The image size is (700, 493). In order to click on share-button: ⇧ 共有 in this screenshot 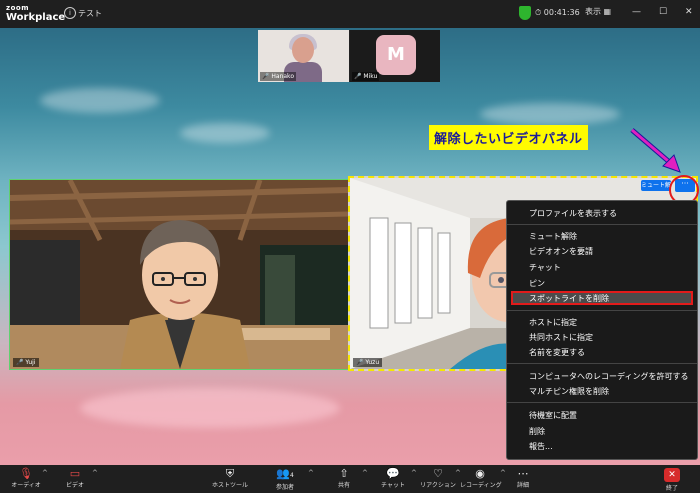, I will do `click(344, 478)`.